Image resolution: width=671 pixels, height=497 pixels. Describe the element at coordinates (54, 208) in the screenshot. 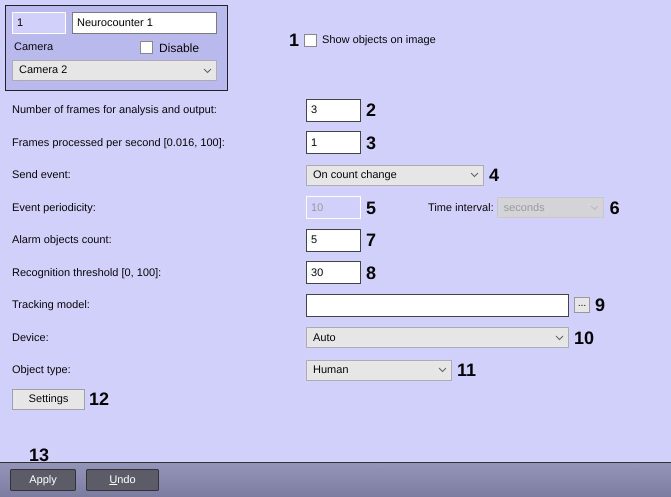

I see `field-label: Event periodicity:` at that location.